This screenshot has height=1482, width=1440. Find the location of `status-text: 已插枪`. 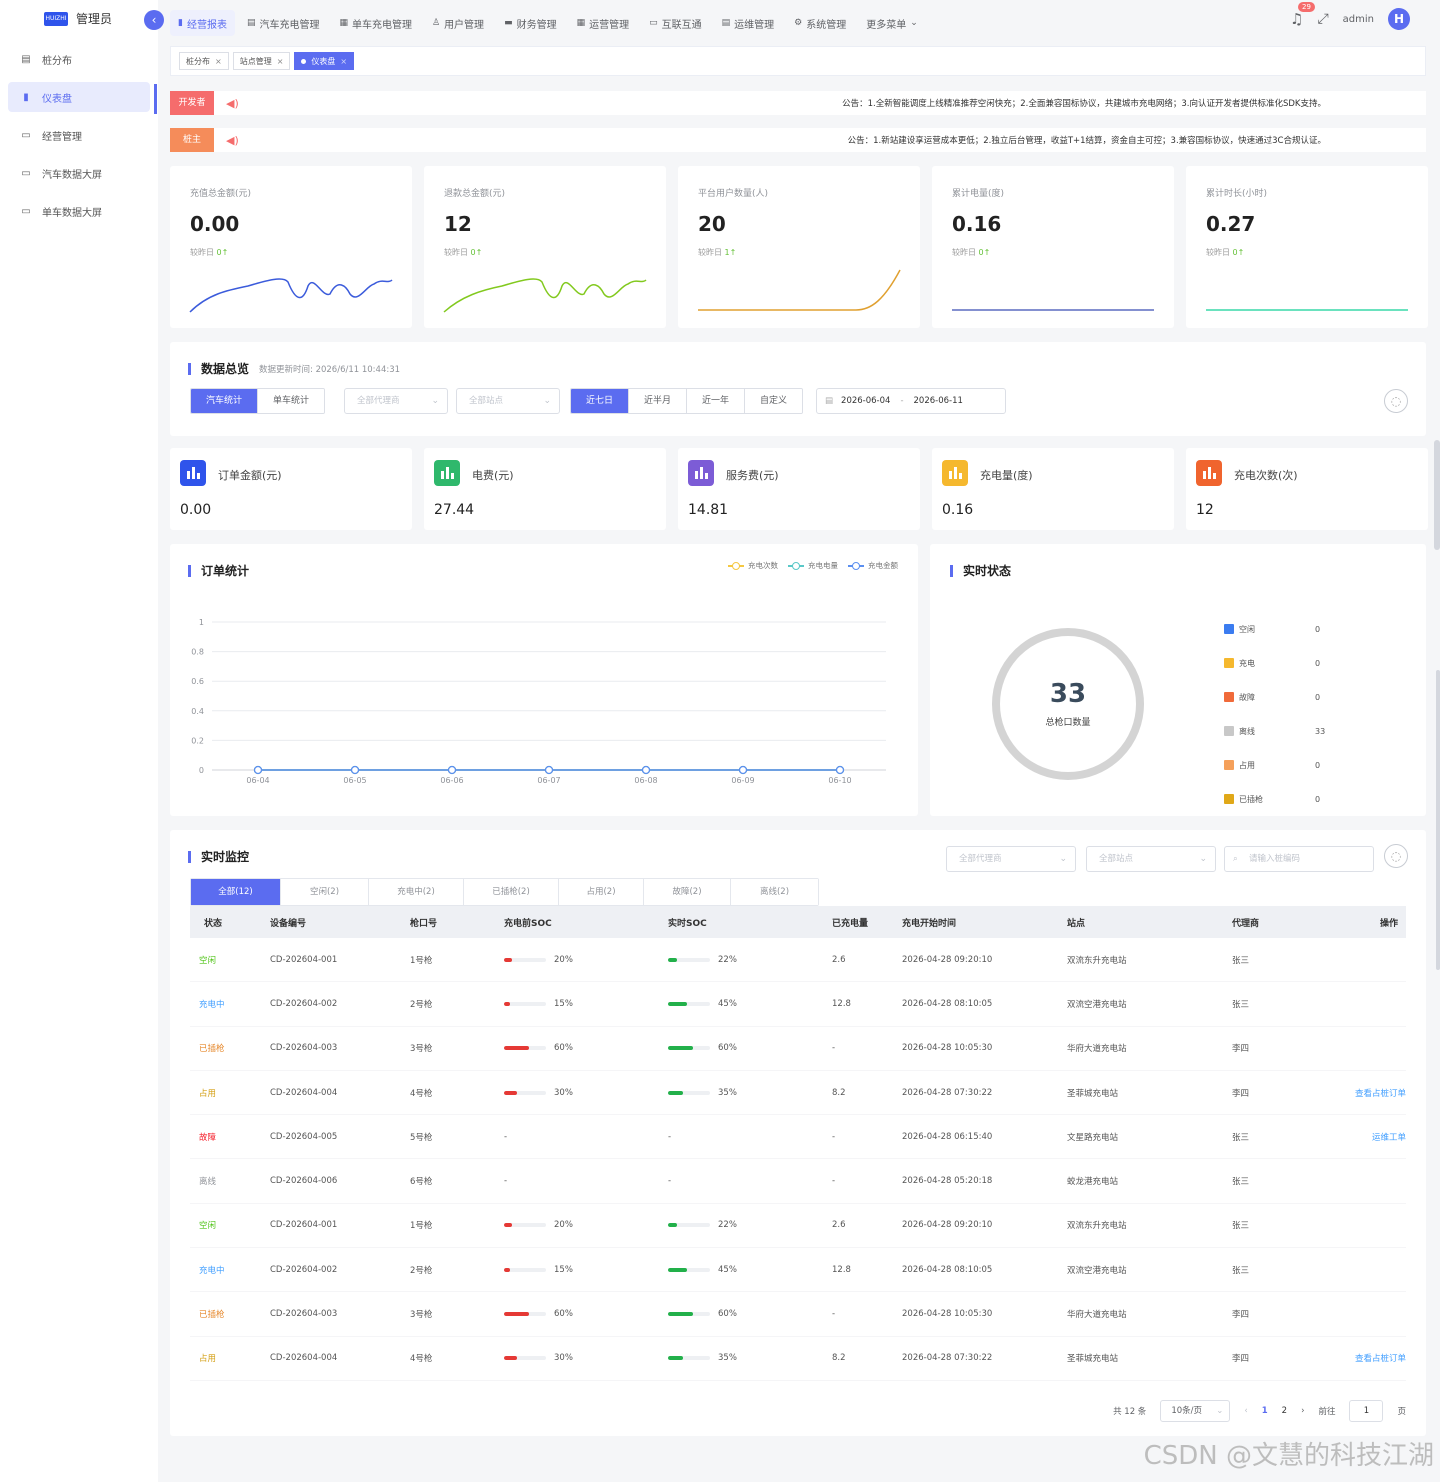

status-text: 已插枪 is located at coordinates (212, 1049).